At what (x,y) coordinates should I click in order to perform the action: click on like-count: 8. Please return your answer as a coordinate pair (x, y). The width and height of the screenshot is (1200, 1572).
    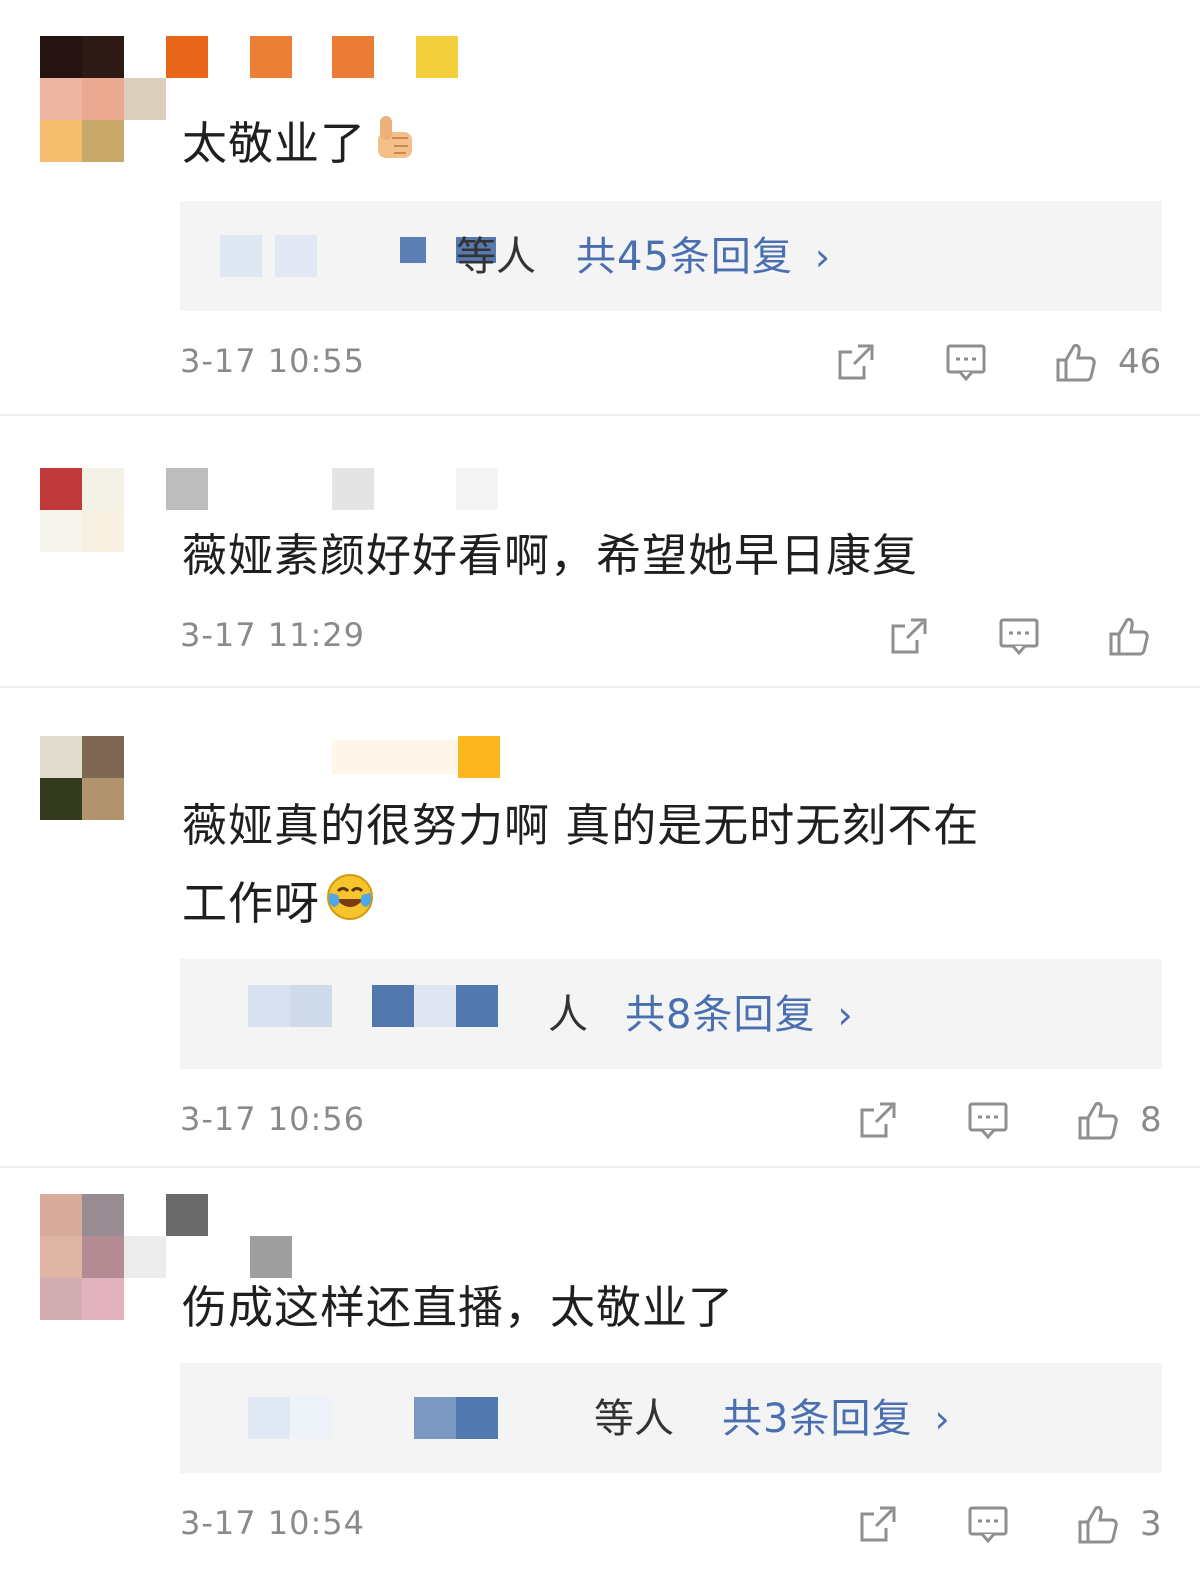
    Looking at the image, I should click on (1151, 1120).